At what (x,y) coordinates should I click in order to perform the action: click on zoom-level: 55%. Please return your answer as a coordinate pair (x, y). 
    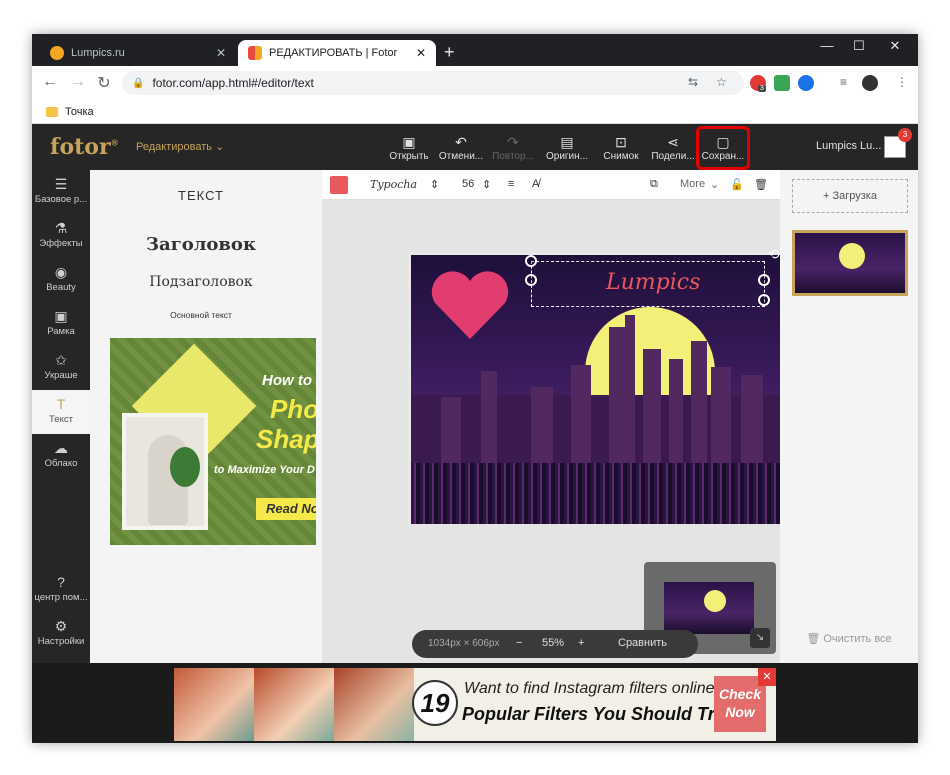
    Looking at the image, I should click on (553, 643).